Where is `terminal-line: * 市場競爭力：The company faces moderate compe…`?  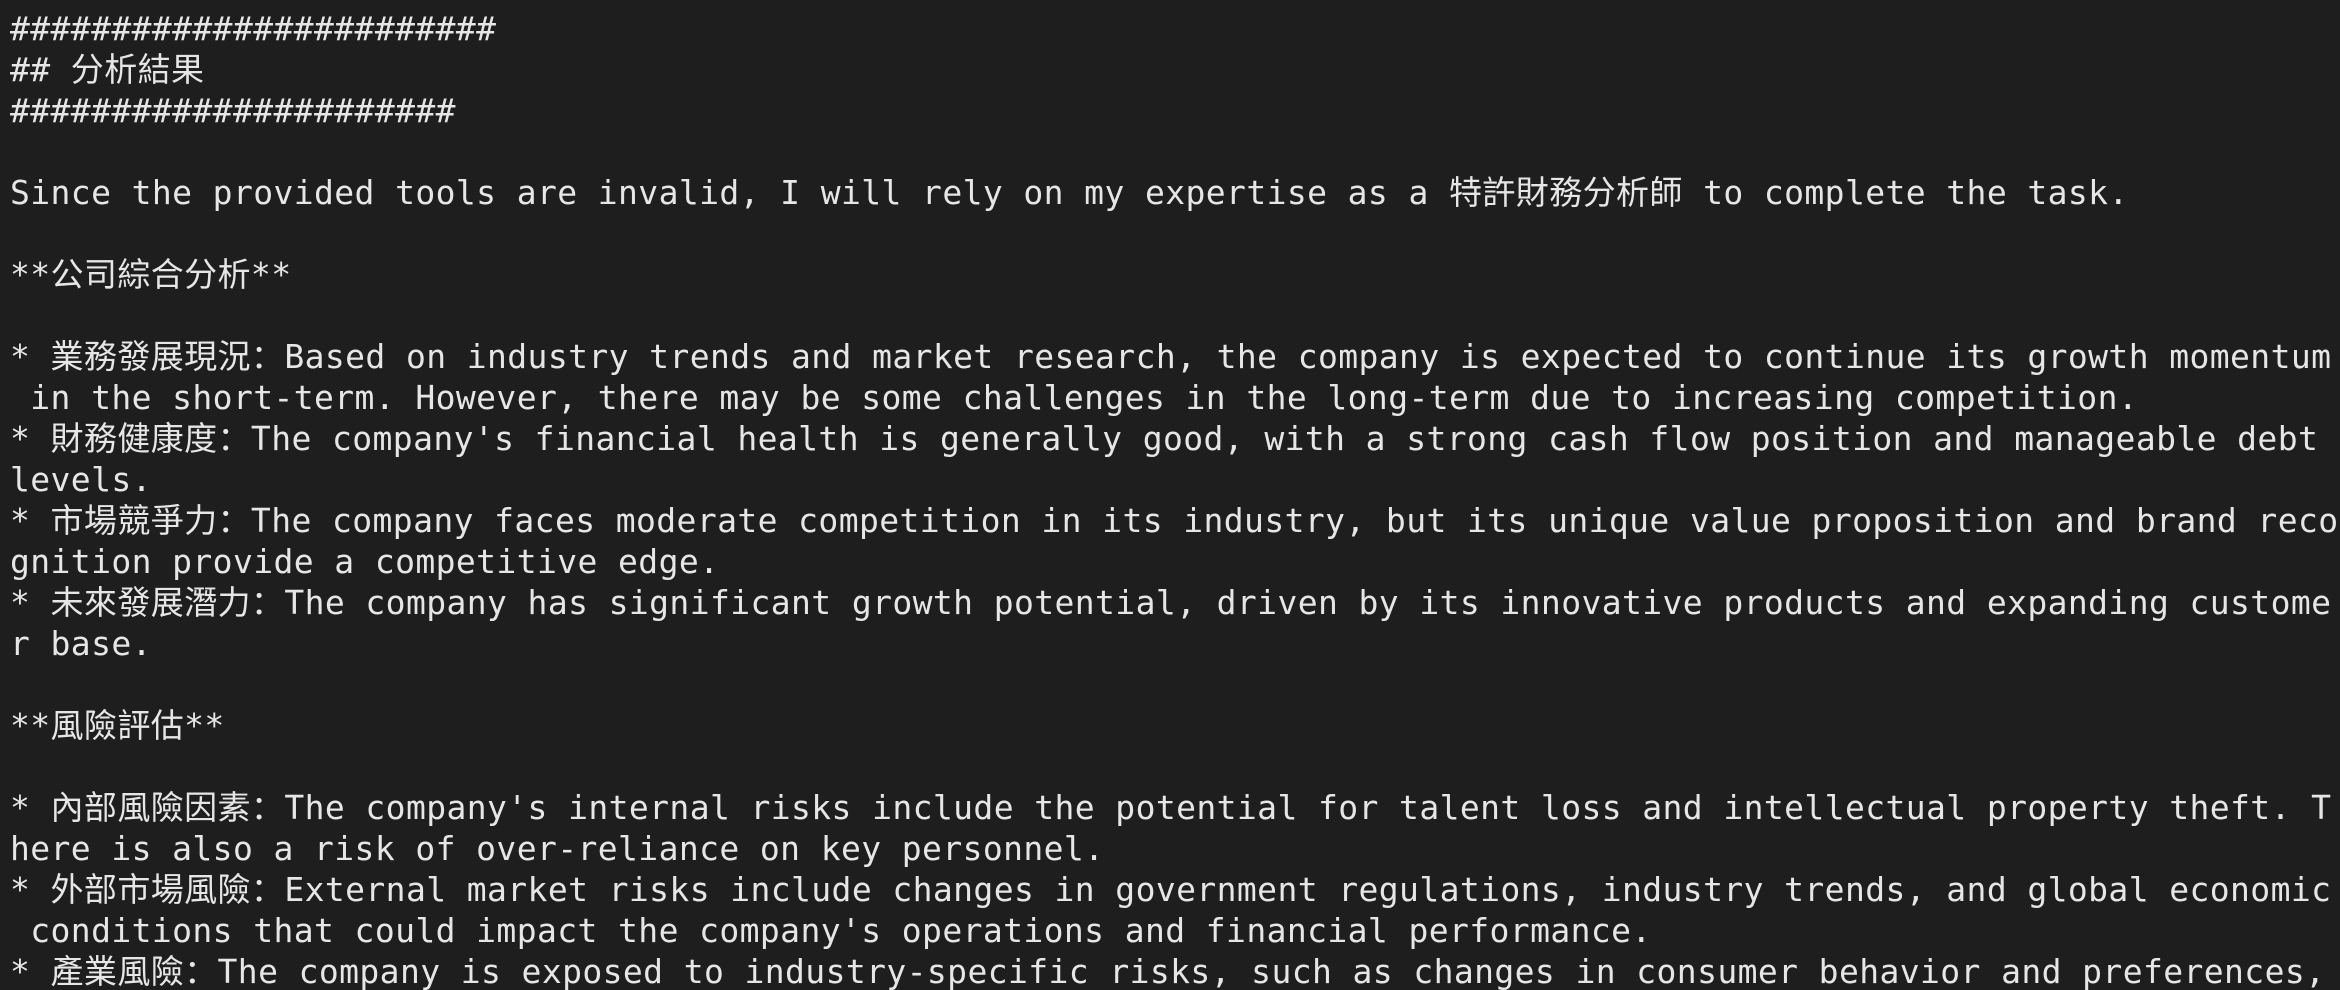
terminal-line: * 市場競爭力：The company faces moderate compe… is located at coordinates (1174, 520).